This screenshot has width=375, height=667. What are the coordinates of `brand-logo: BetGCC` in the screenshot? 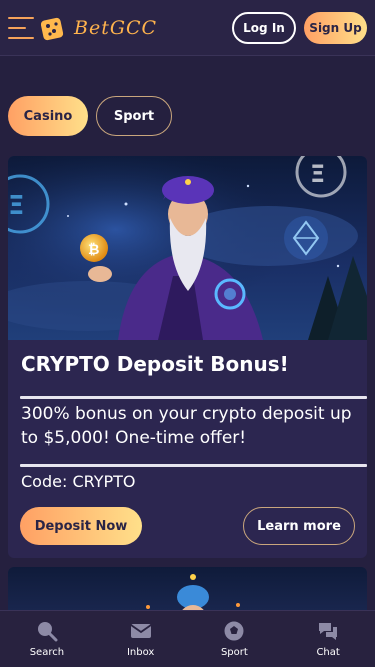 It's located at (98, 28).